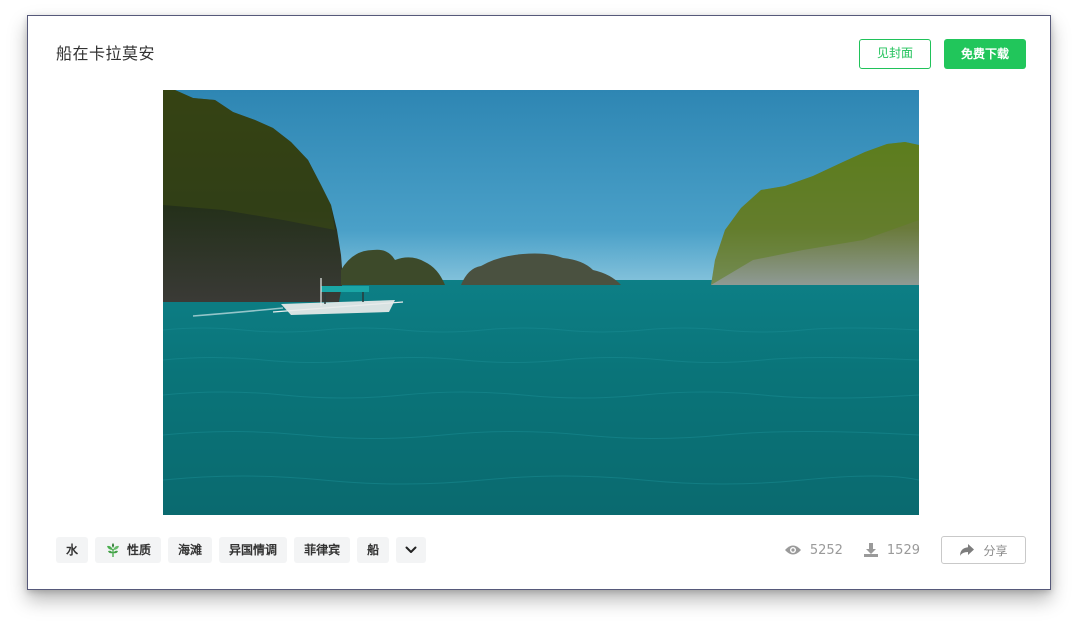  I want to click on stats-bar: 5252 1529, so click(852, 550).